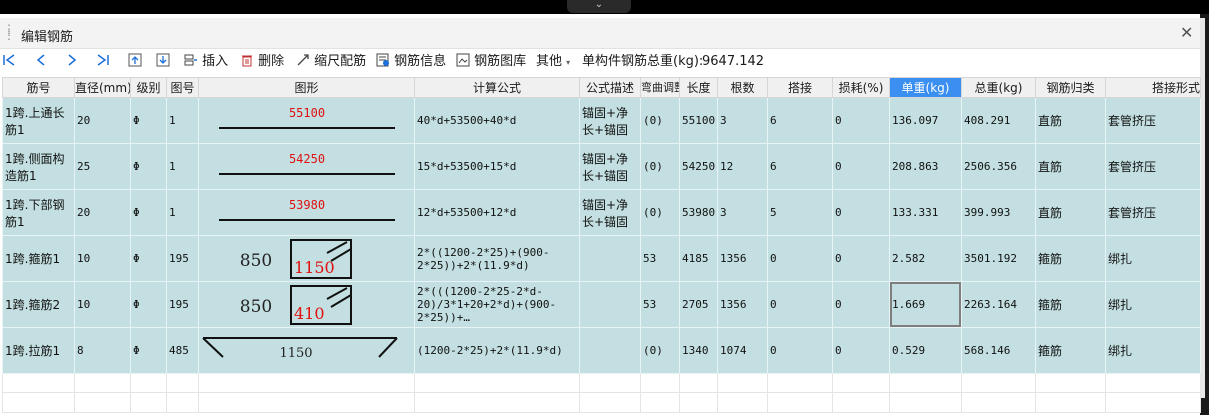 Image resolution: width=1209 pixels, height=415 pixels. I want to click on cell-bar-no: 1跨.箍筋2, so click(38, 304).